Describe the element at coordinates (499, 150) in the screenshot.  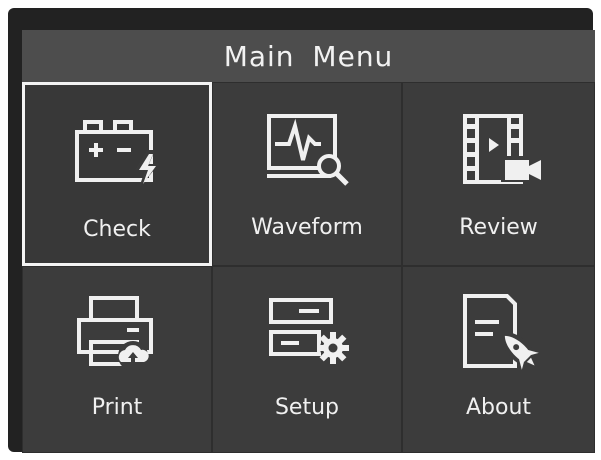
I see `film-video-icon` at that location.